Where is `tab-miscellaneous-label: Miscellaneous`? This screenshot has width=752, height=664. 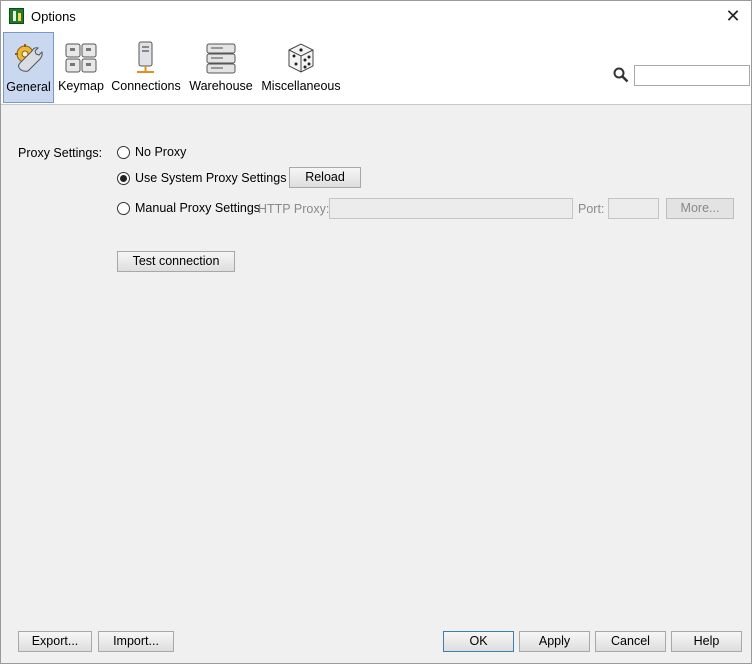 tab-miscellaneous-label: Miscellaneous is located at coordinates (301, 86).